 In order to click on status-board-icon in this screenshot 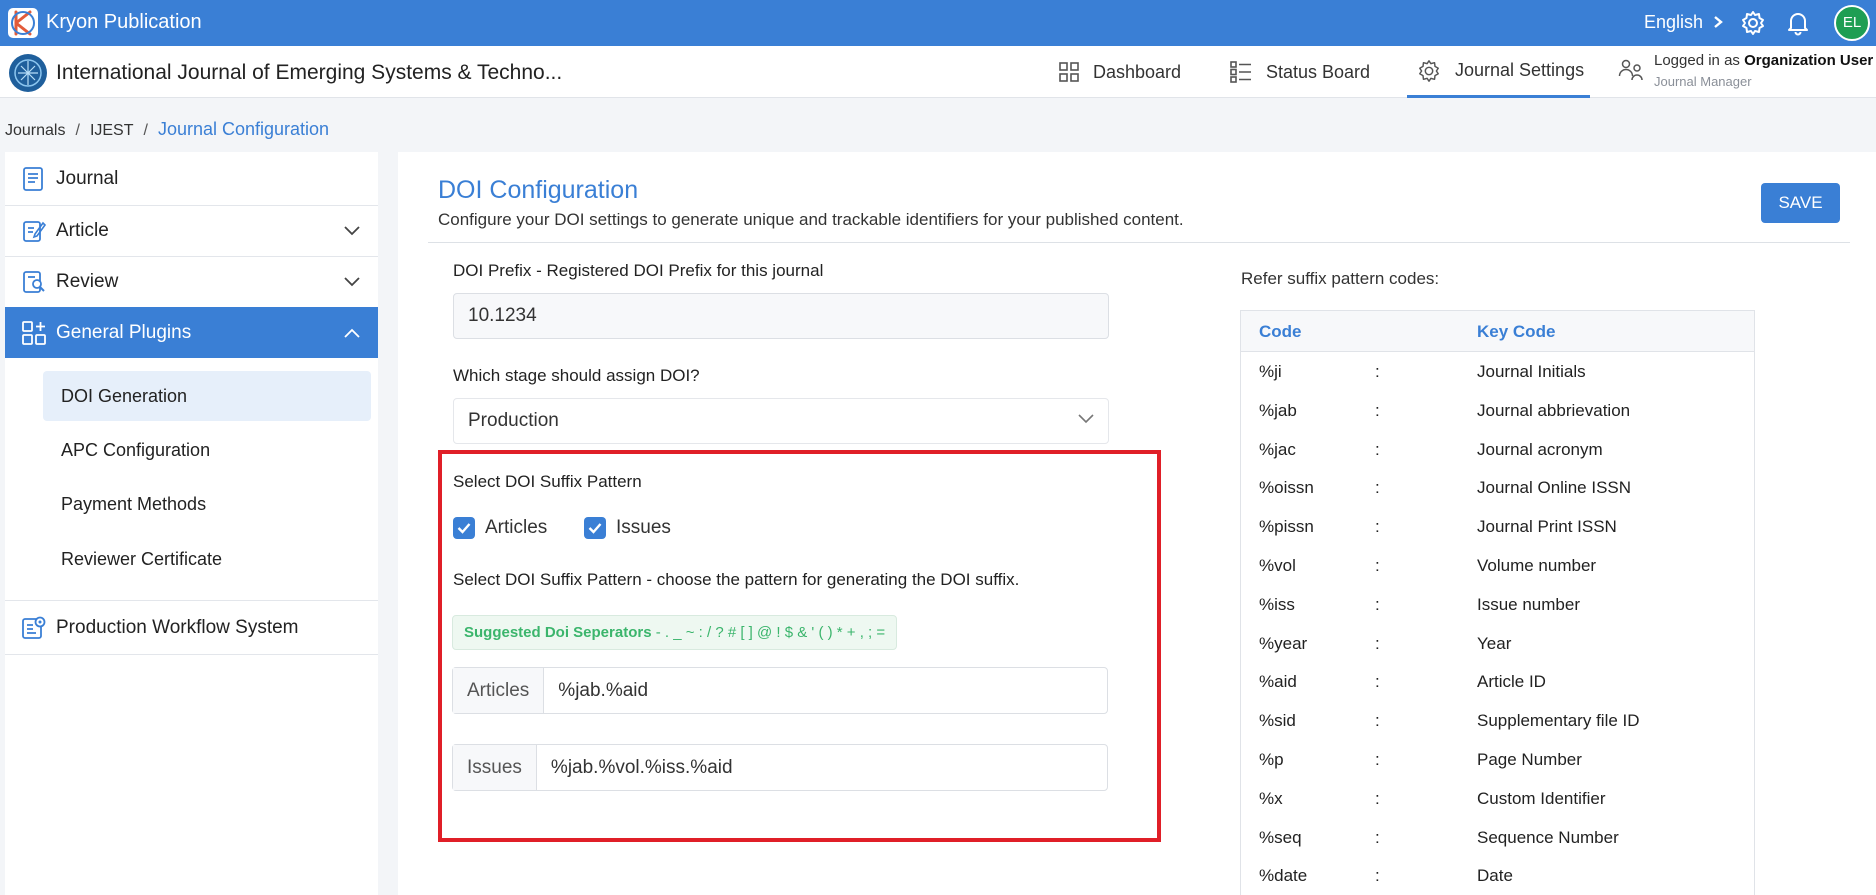, I will do `click(1240, 72)`.